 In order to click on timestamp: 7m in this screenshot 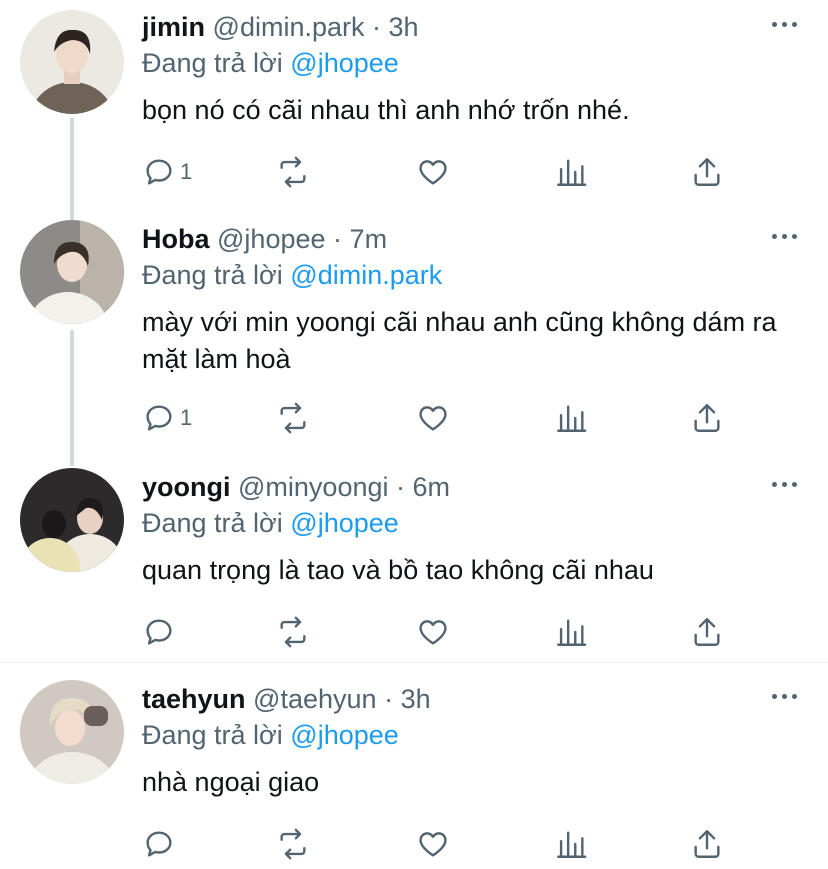, I will do `click(369, 239)`.